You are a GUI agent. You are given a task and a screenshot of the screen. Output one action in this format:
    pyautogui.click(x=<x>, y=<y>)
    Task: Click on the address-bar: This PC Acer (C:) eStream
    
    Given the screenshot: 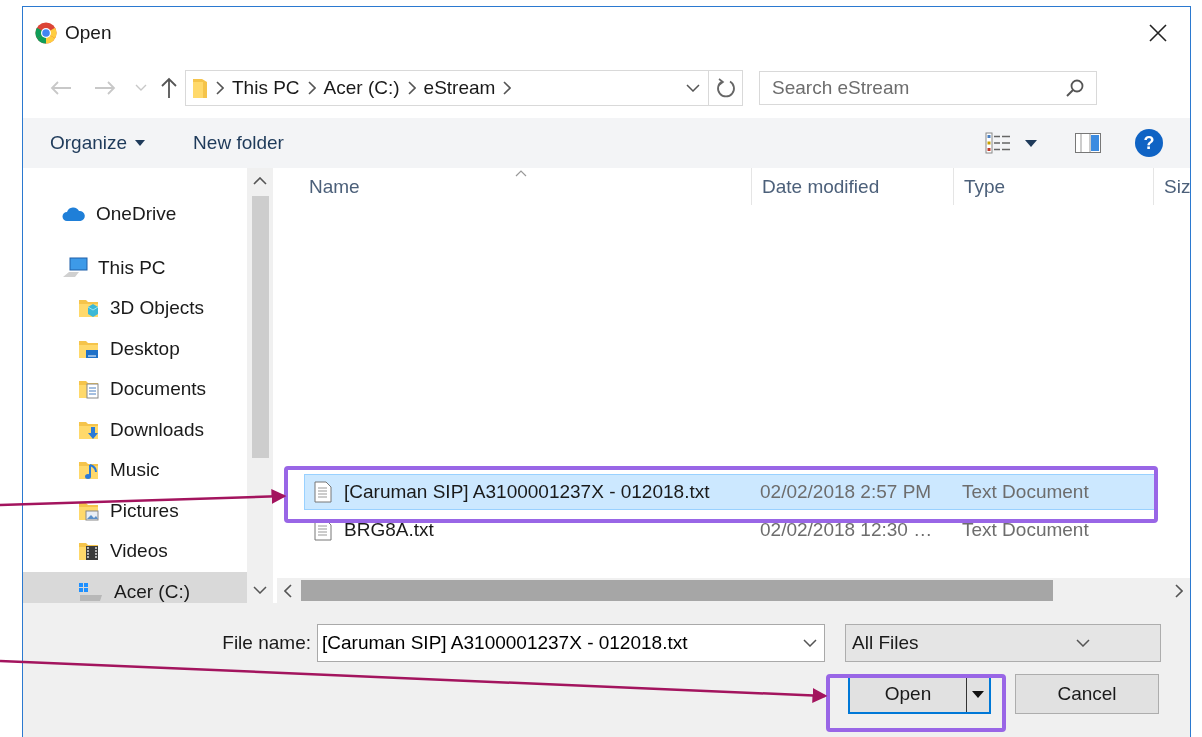 What is the action you would take?
    pyautogui.click(x=464, y=88)
    